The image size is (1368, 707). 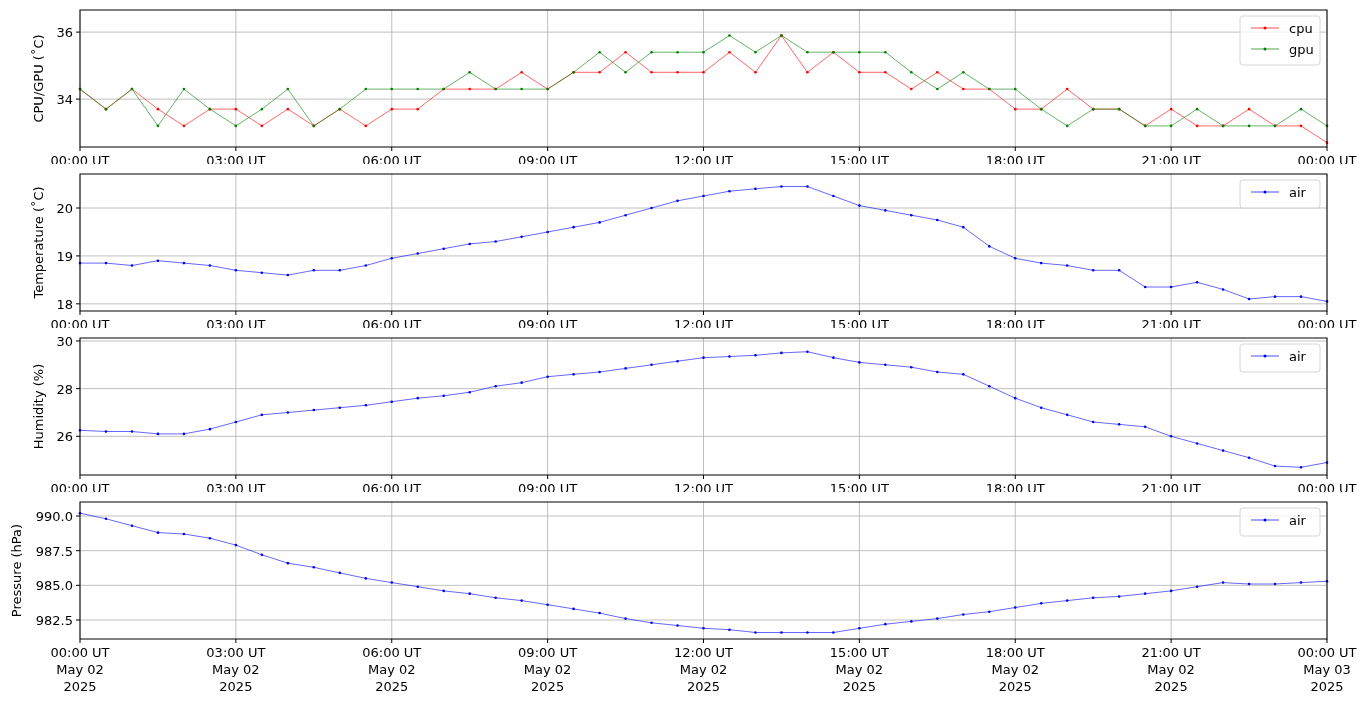 What do you see at coordinates (1301, 28) in the screenshot?
I see `legend-label: cpu` at bounding box center [1301, 28].